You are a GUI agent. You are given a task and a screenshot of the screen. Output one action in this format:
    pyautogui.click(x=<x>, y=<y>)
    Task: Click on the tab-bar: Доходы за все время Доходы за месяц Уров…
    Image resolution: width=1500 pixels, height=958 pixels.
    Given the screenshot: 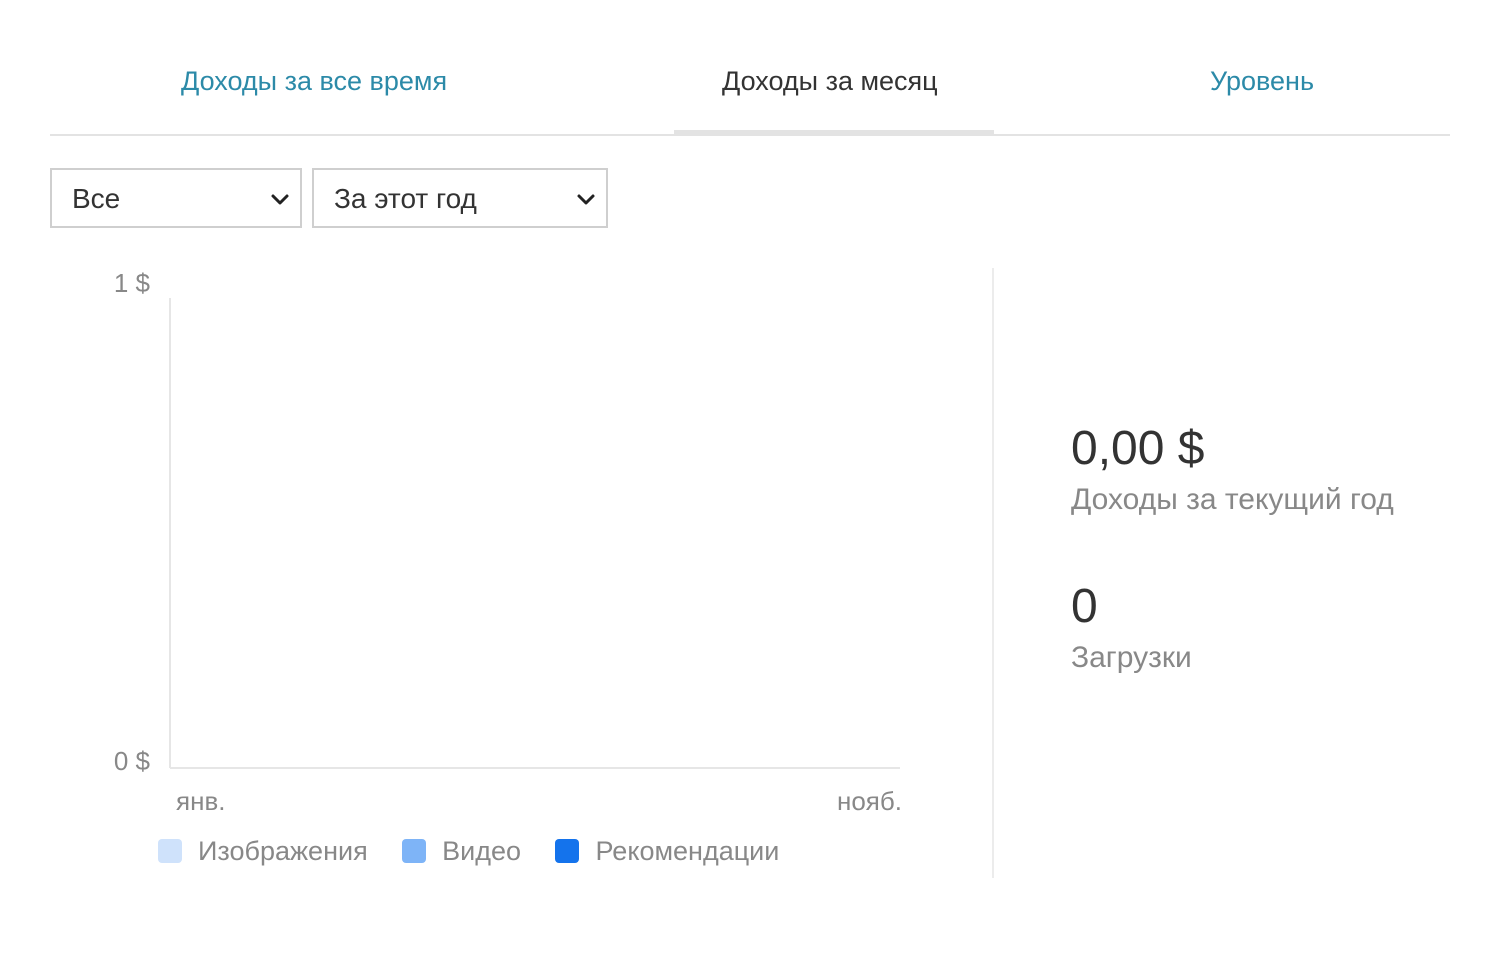 What is the action you would take?
    pyautogui.click(x=750, y=88)
    